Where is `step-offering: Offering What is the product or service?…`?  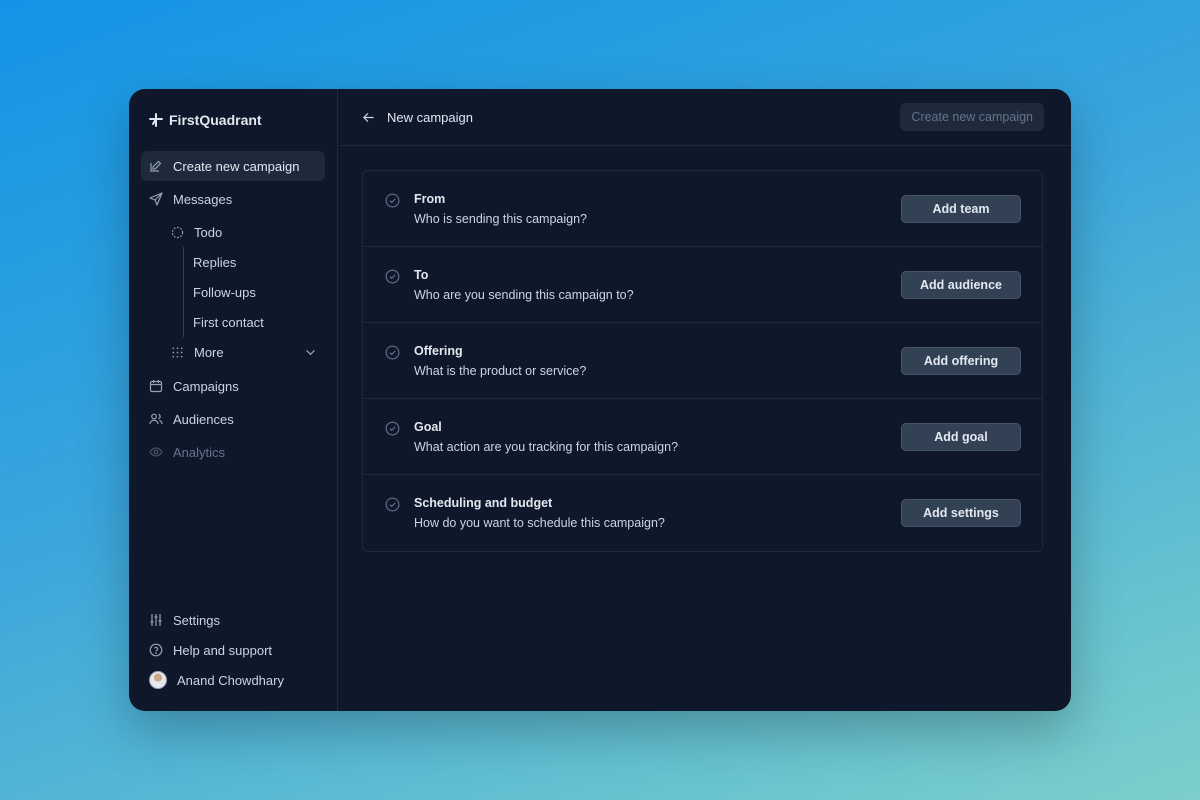 step-offering: Offering What is the product or service?… is located at coordinates (702, 361).